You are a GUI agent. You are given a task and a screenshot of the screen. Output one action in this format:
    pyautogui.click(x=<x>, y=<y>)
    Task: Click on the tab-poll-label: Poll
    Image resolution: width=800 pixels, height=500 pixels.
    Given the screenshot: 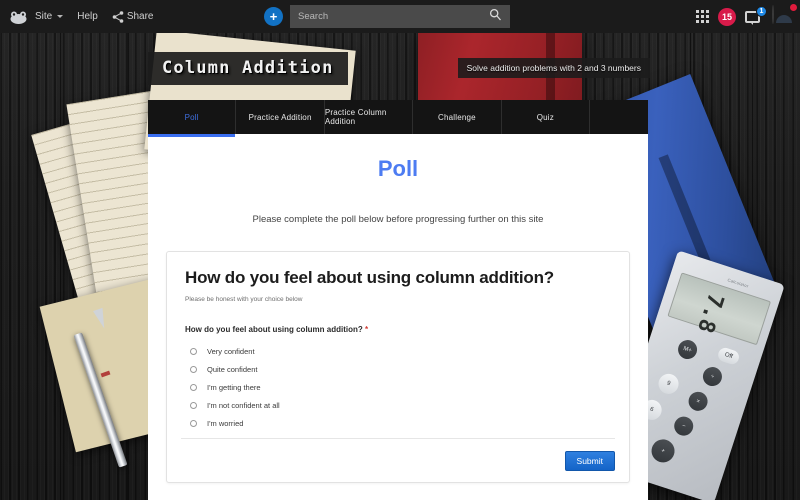 What is the action you would take?
    pyautogui.click(x=191, y=117)
    